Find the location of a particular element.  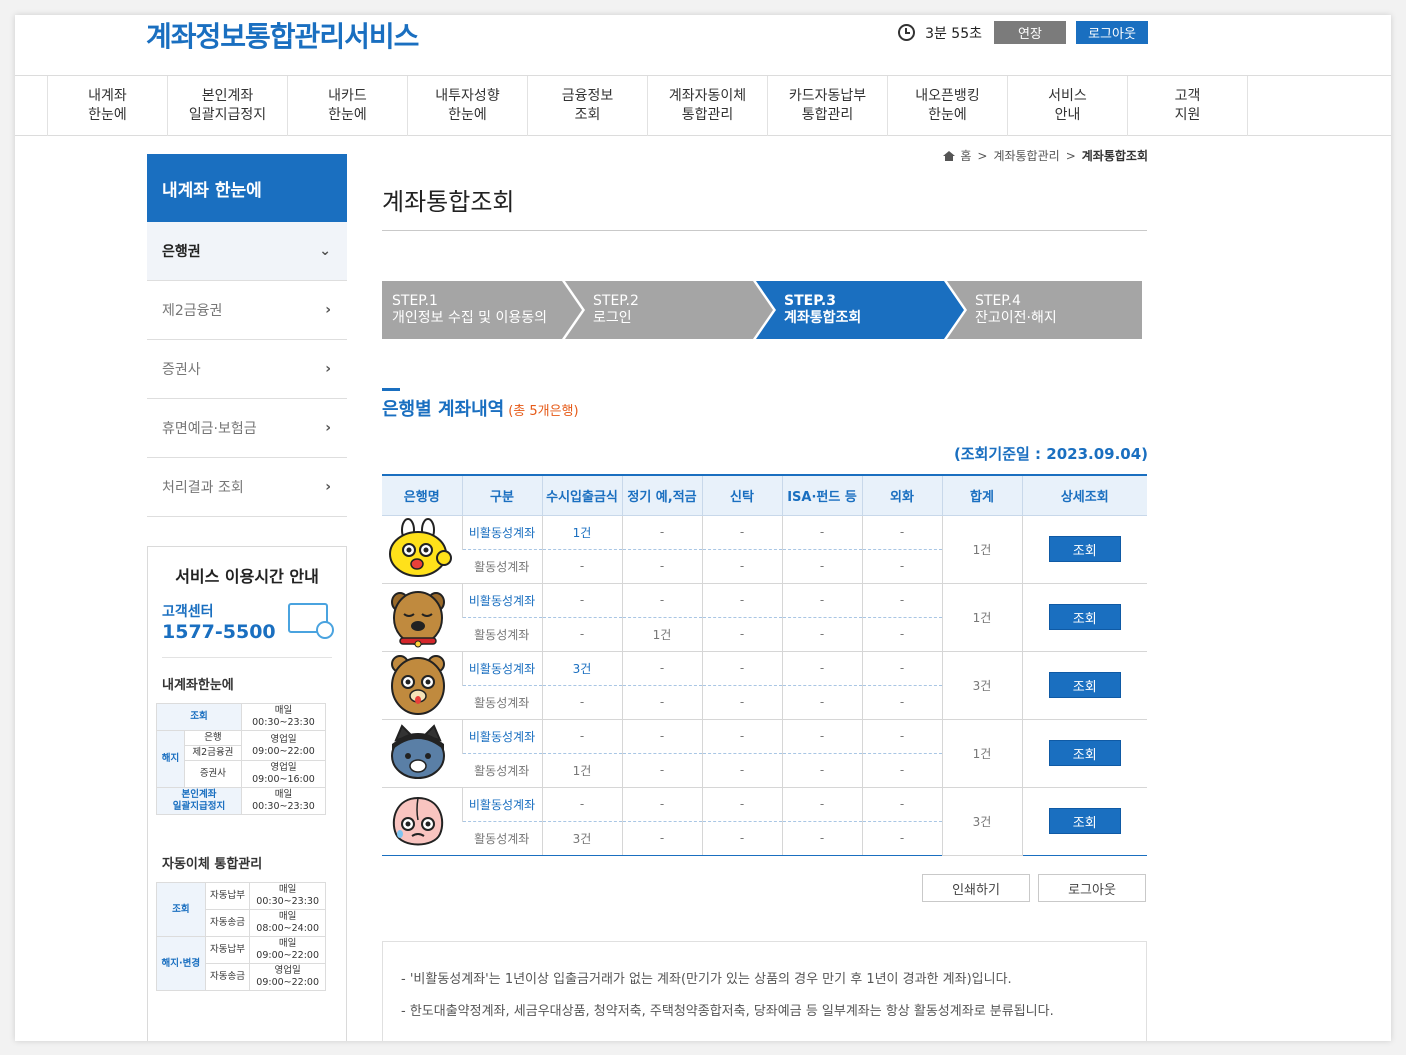

breadcrumb-current: 계좌통합조회 is located at coordinates (1114, 156).